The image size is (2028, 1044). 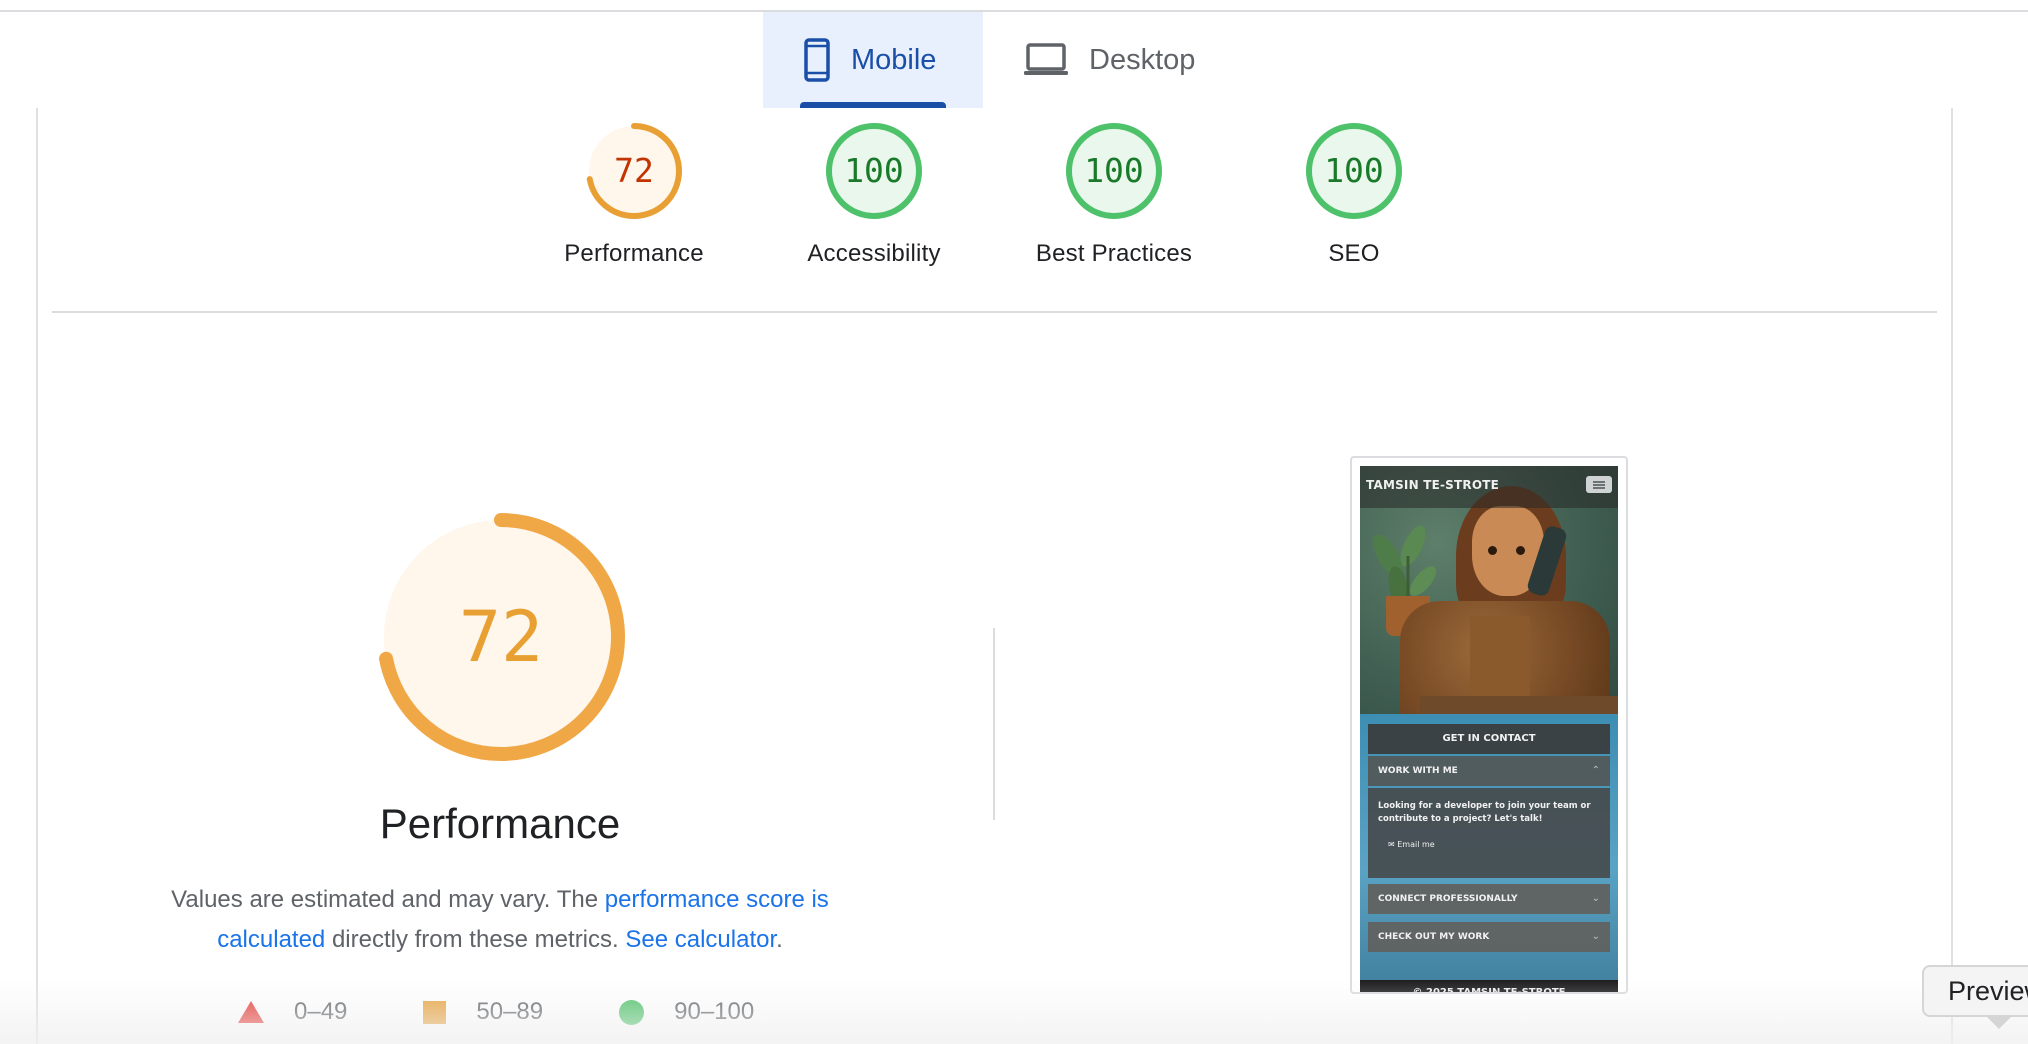 What do you see at coordinates (475, 939) in the screenshot?
I see `desc-middle: directly from these metrics.` at bounding box center [475, 939].